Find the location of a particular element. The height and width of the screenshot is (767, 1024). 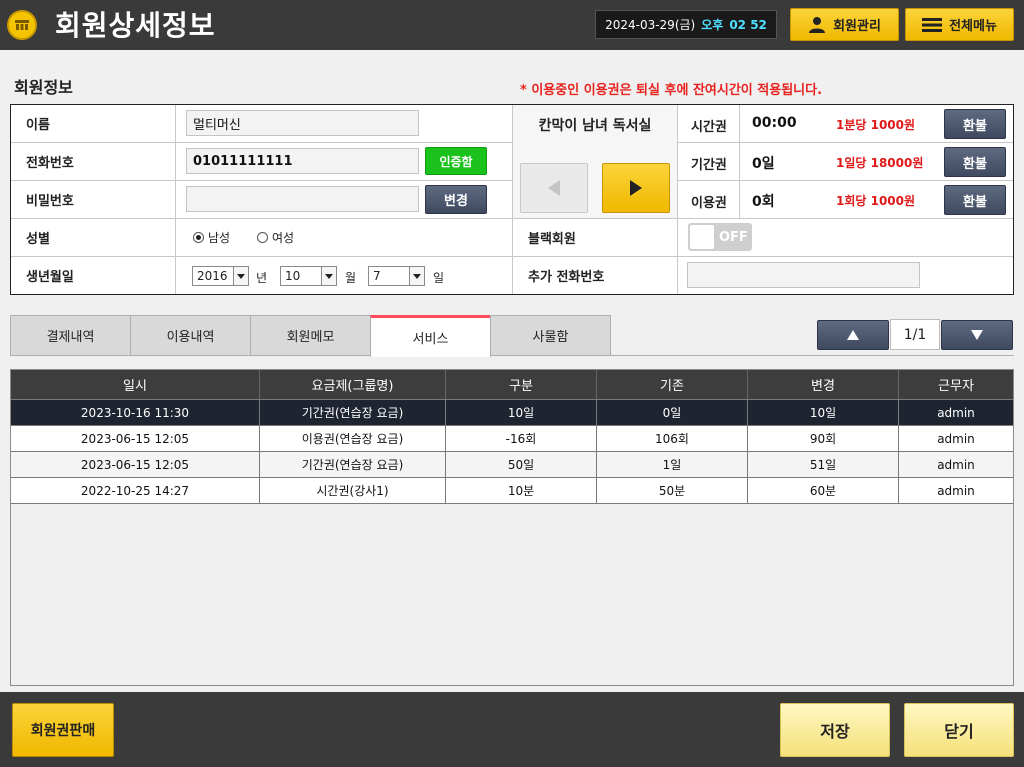

password-label: 비밀번호 is located at coordinates (93, 199).